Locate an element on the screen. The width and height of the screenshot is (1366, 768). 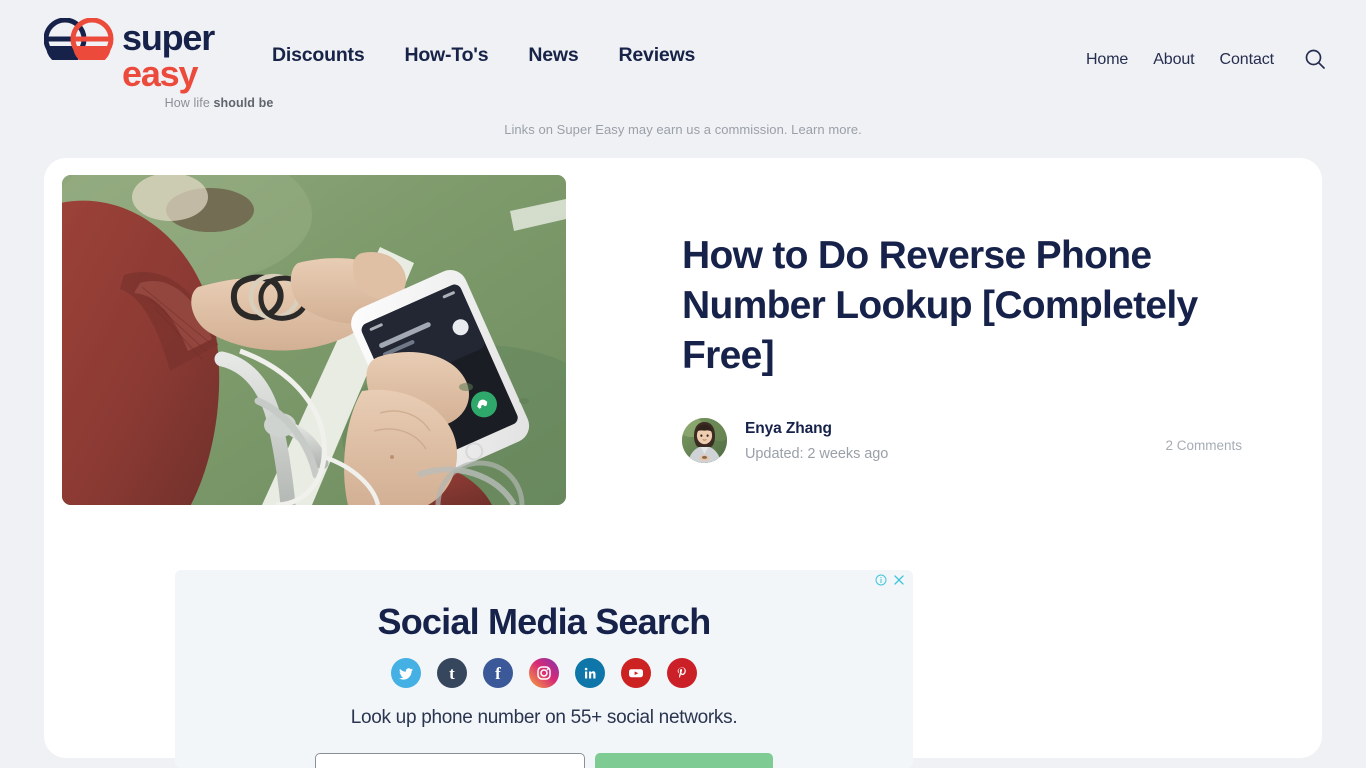
byline-text: Enya Zhang Updated: 2 weeks ago is located at coordinates (816, 441).